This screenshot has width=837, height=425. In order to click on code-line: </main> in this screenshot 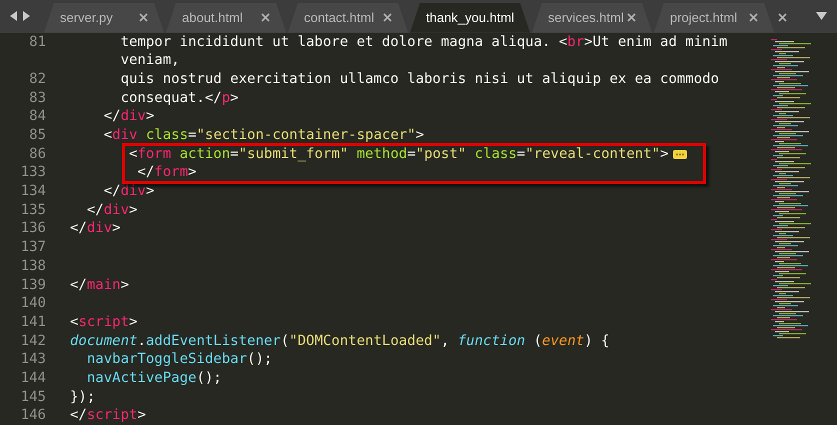, I will do `click(100, 285)`.